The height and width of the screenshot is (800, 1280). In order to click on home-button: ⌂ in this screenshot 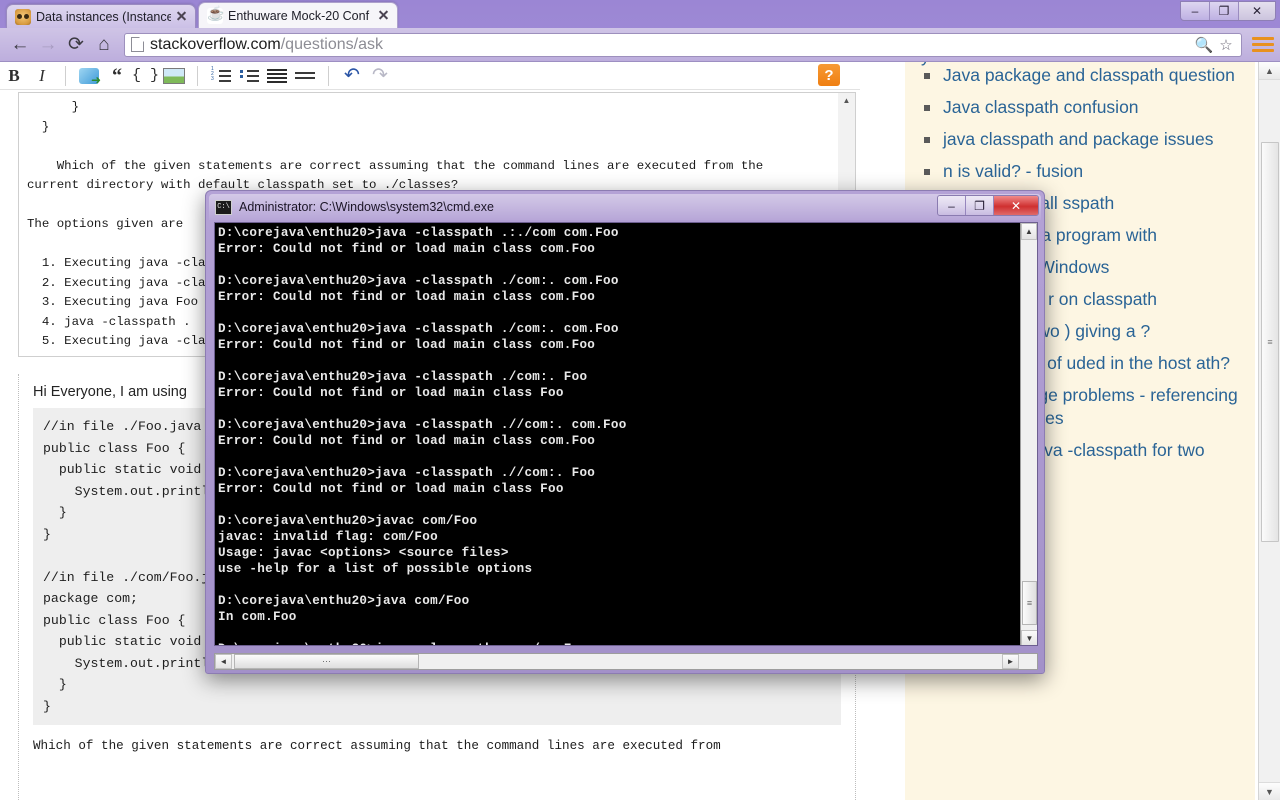, I will do `click(104, 45)`.